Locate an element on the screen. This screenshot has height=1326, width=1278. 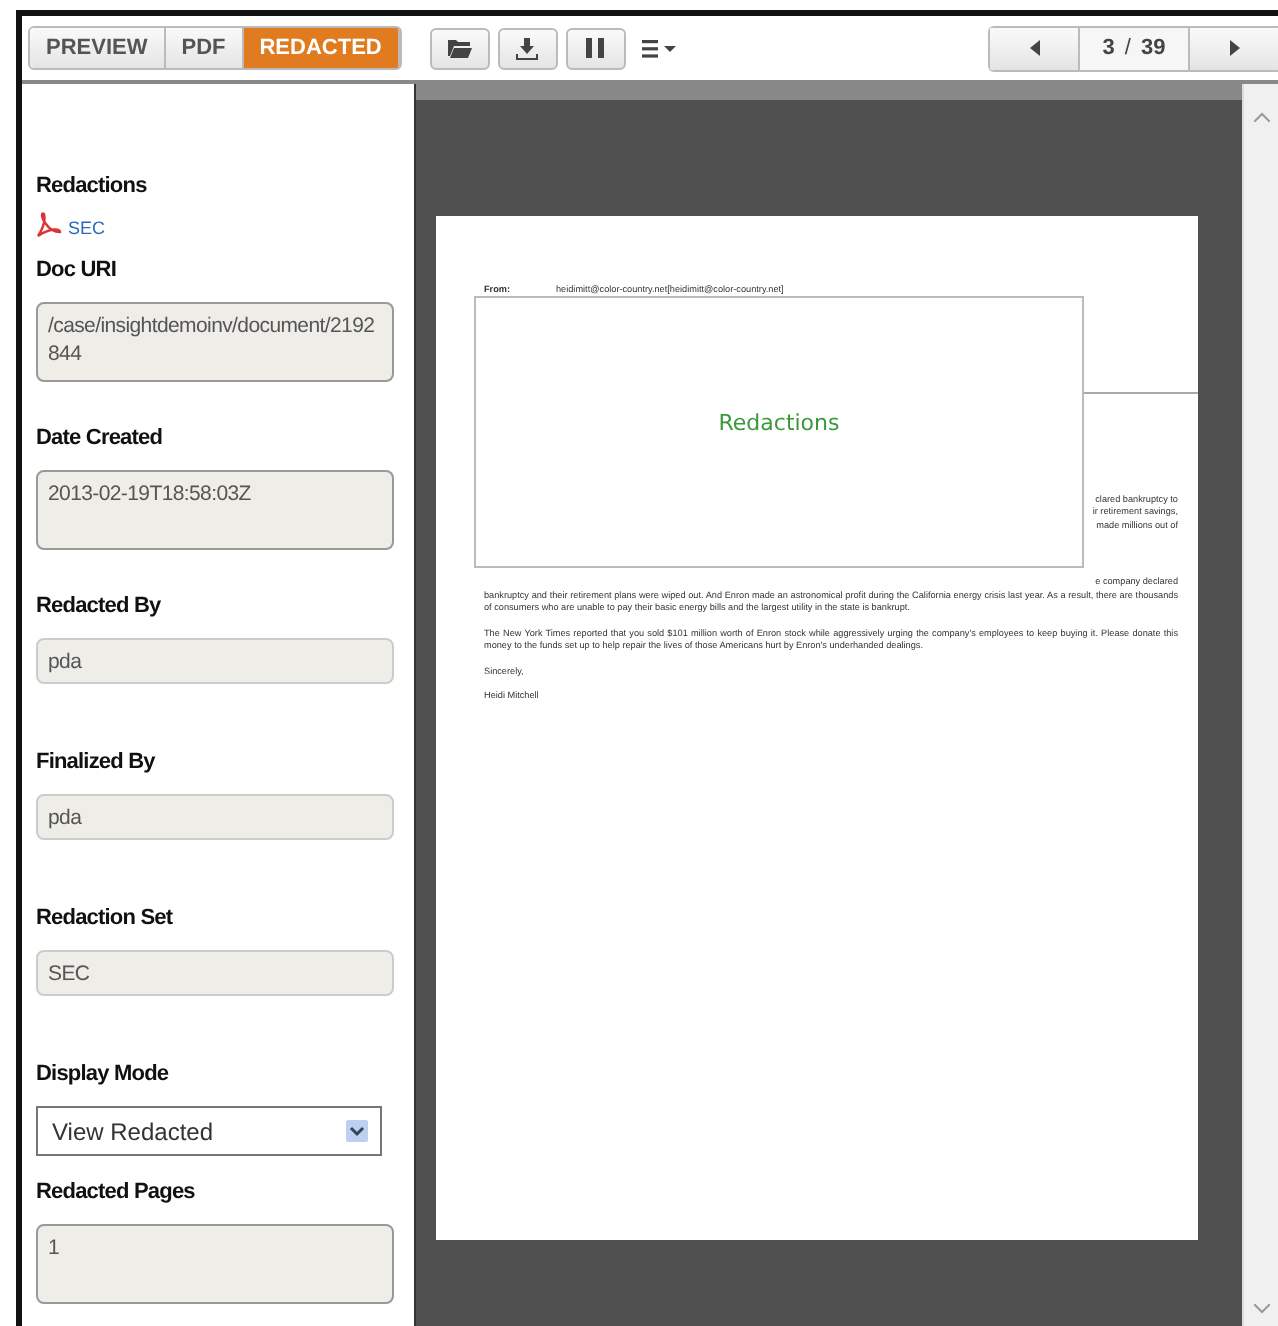
current-page: 3 is located at coordinates (1108, 48).